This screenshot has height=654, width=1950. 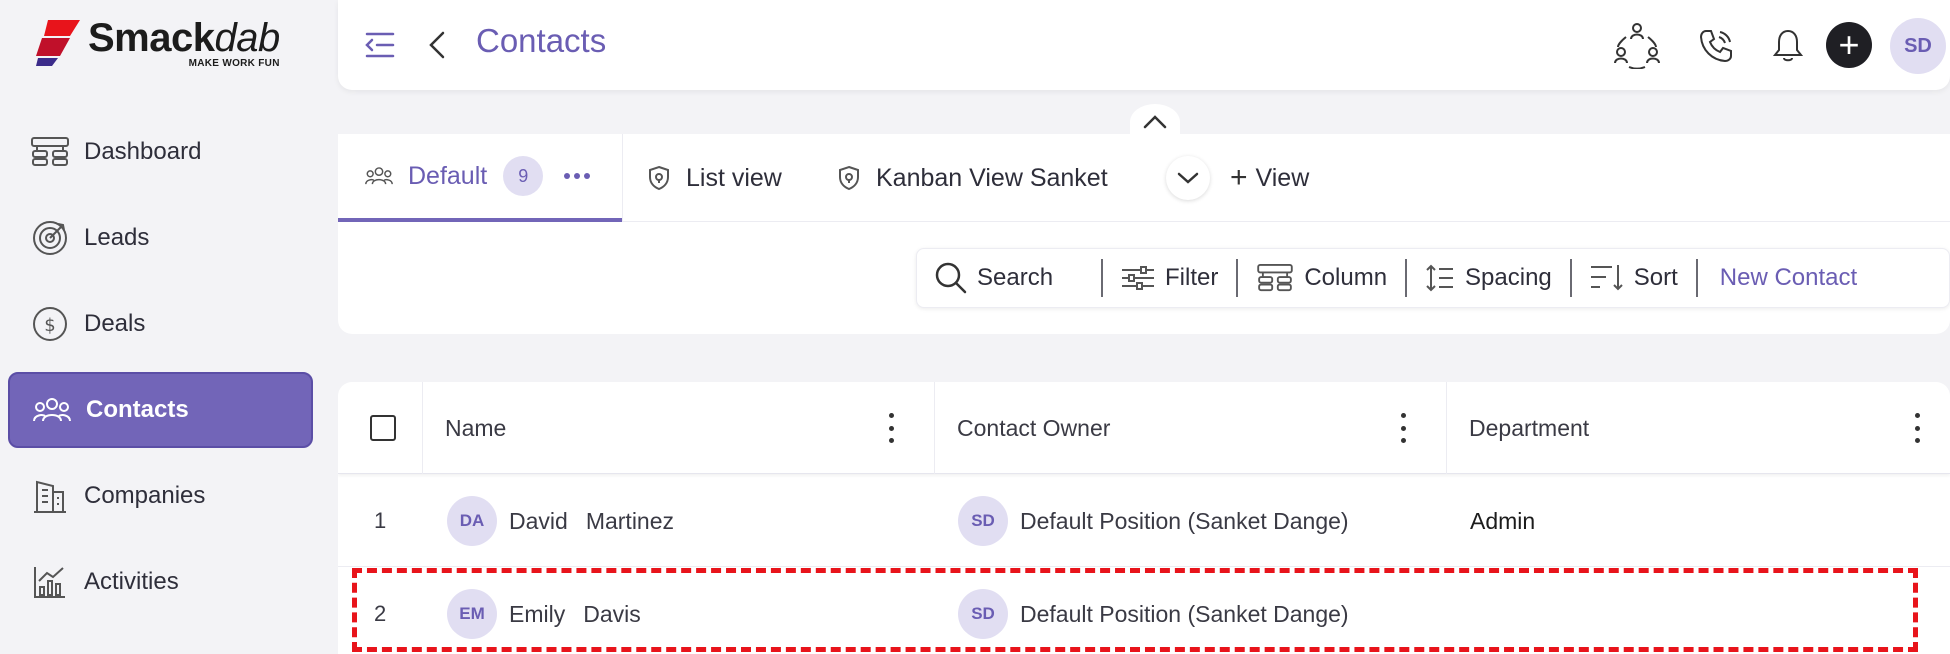 What do you see at coordinates (145, 495) in the screenshot?
I see `sidebar-item-label: Companies` at bounding box center [145, 495].